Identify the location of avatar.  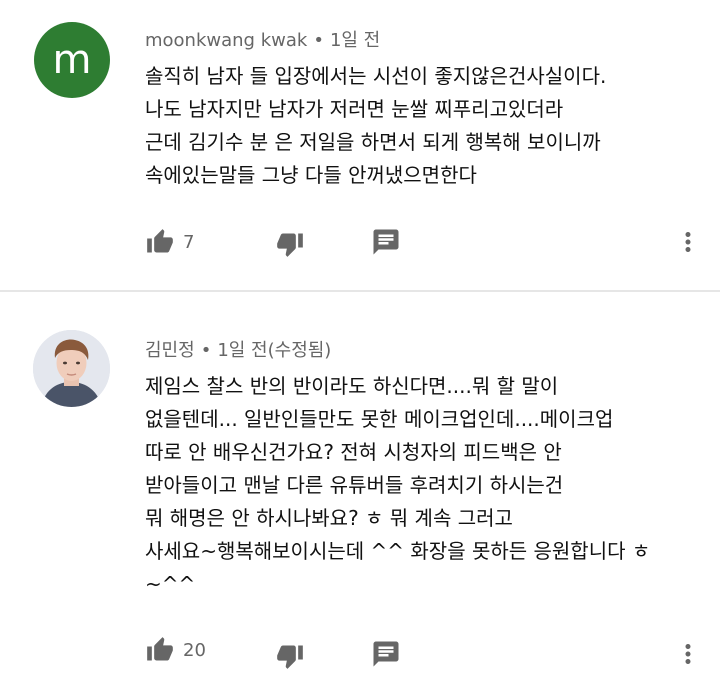
(71, 368).